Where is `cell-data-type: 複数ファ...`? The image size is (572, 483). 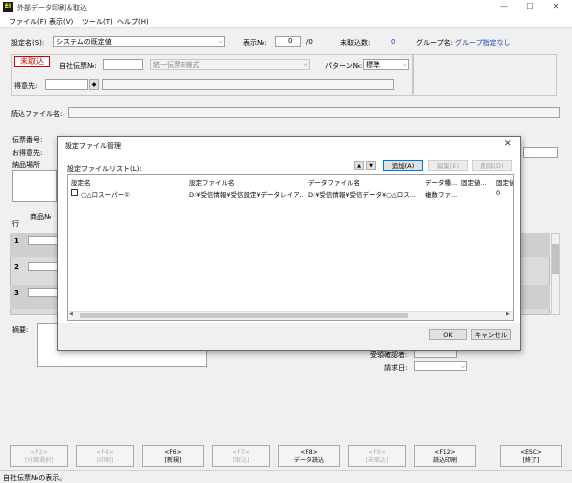 cell-data-type: 複数ファ... is located at coordinates (441, 195).